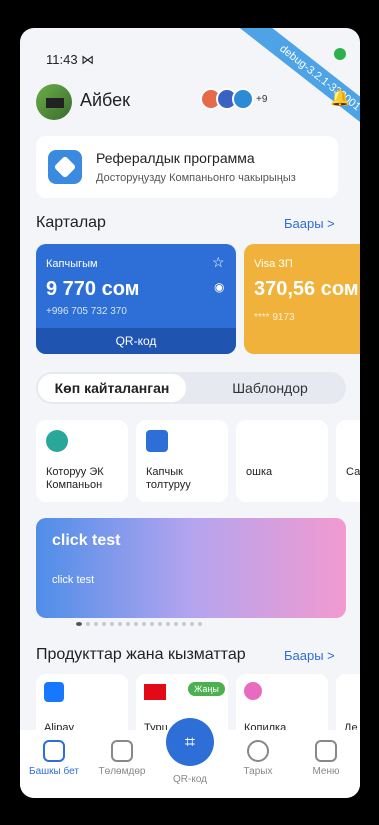 The image size is (379, 825). I want to click on referral-title: Рефералдык программа, so click(175, 158).